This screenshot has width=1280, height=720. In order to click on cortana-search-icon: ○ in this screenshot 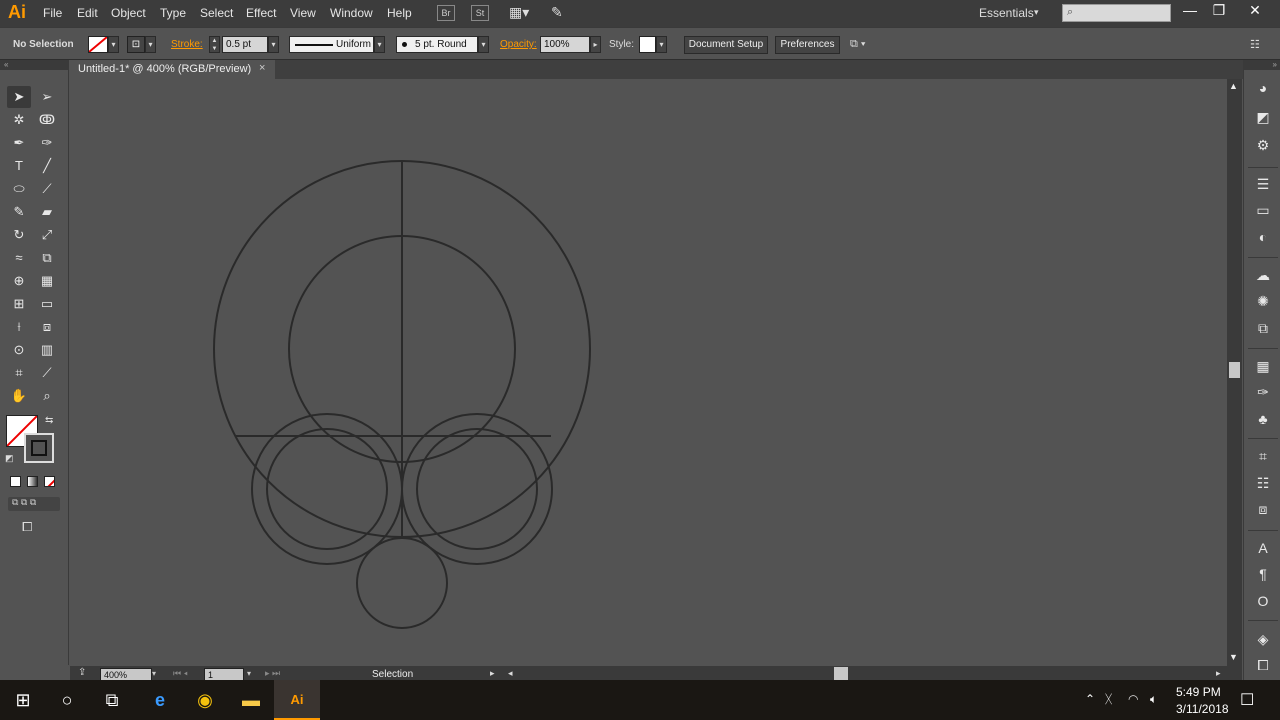, I will do `click(67, 700)`.